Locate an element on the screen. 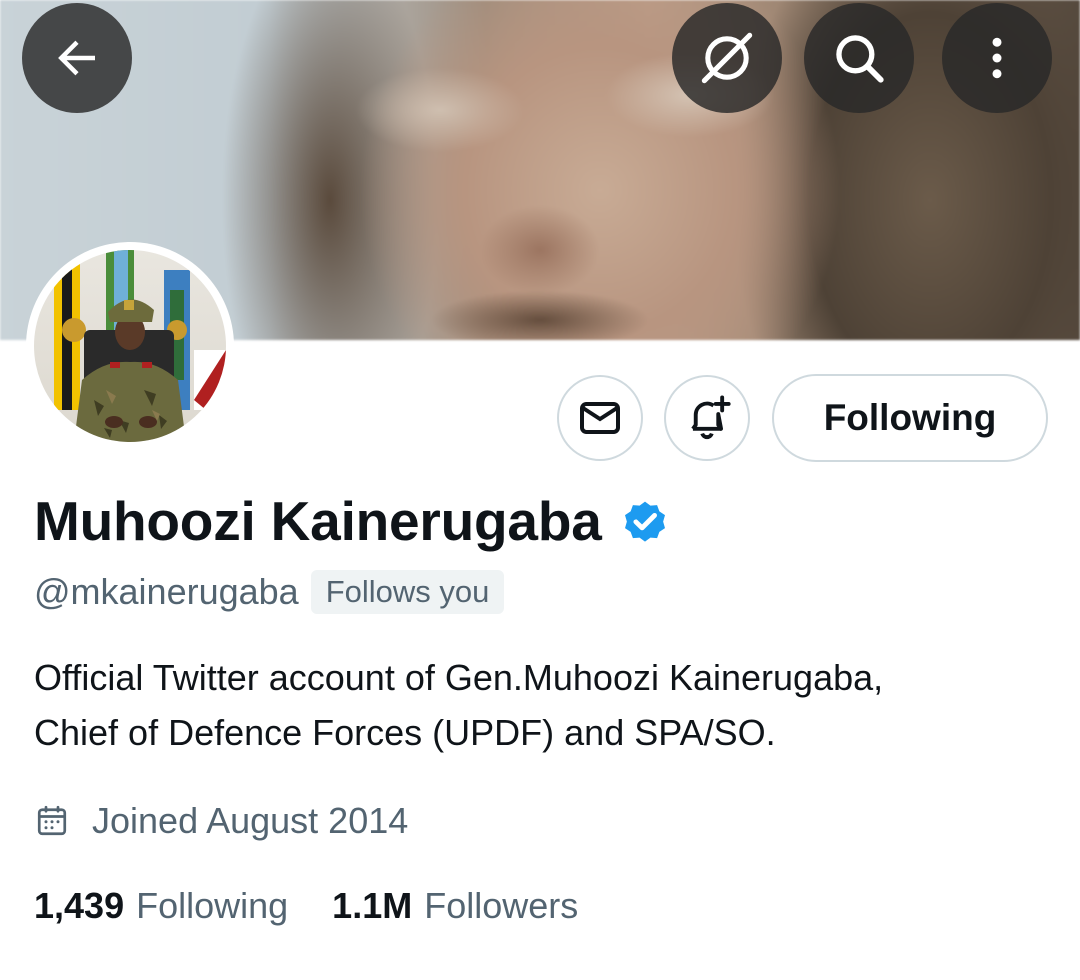  following-count: 1,439 is located at coordinates (79, 905).